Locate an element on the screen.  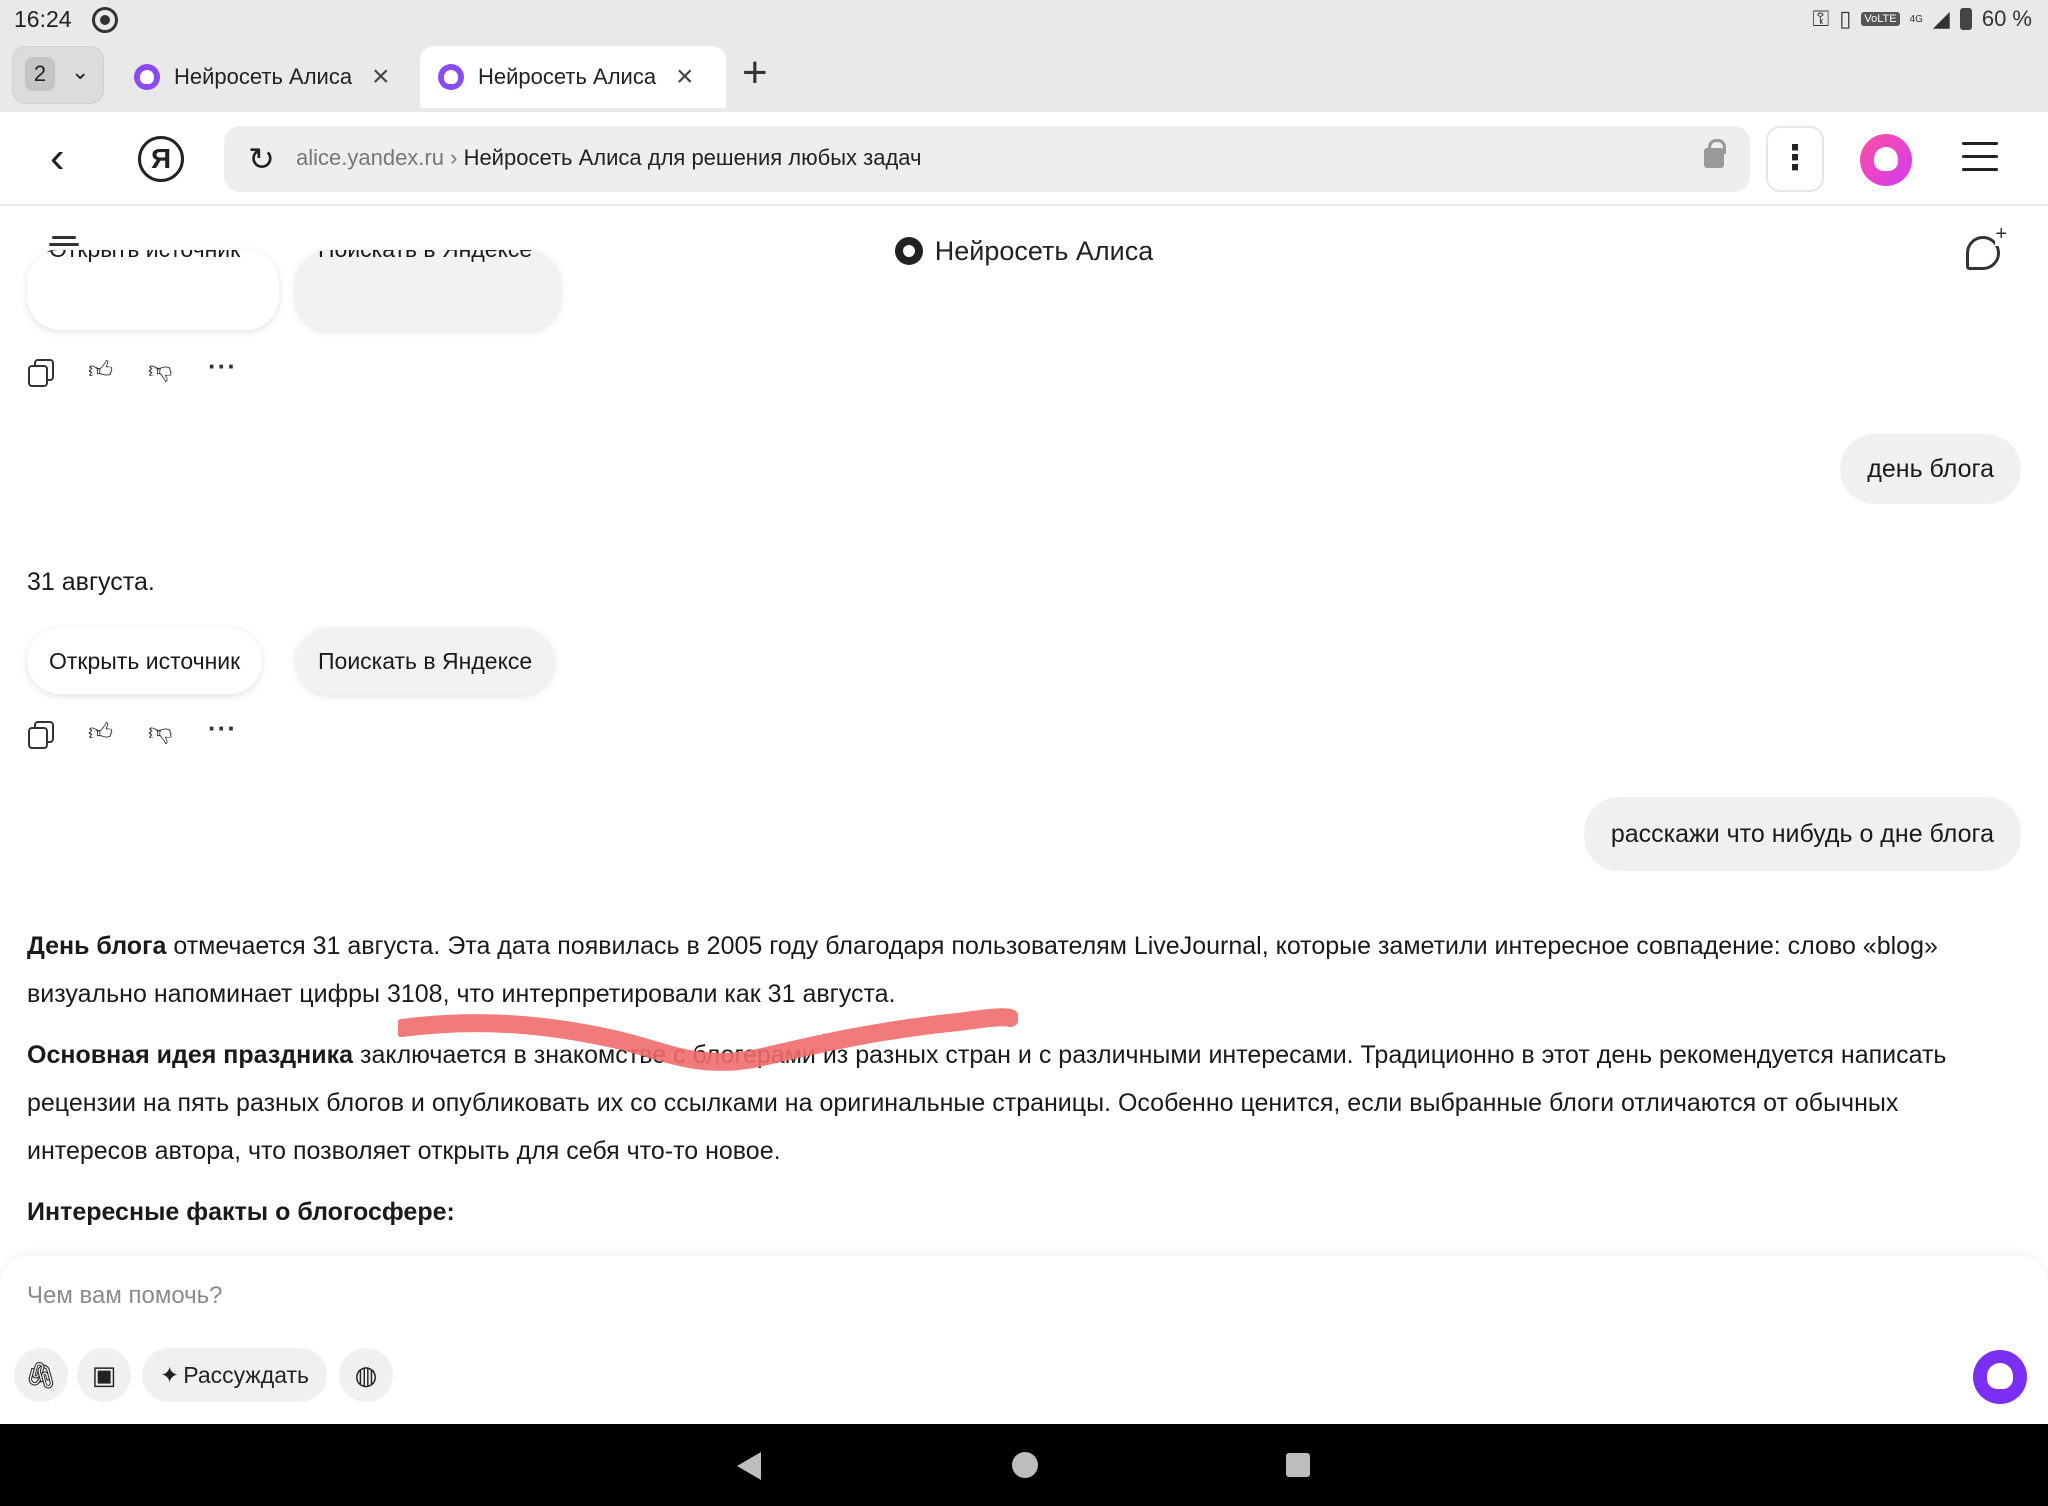
system-navigation-bar is located at coordinates (1024, 1465).